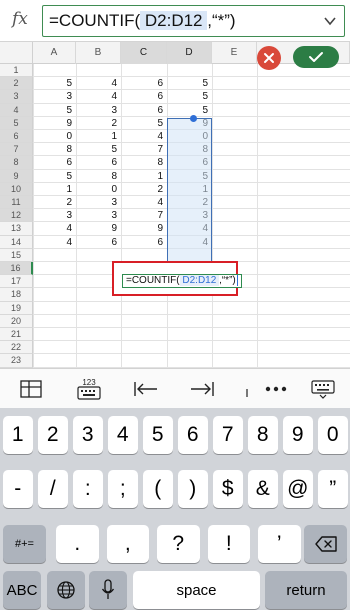  I want to click on key-symbol-2: :, so click(88, 489).